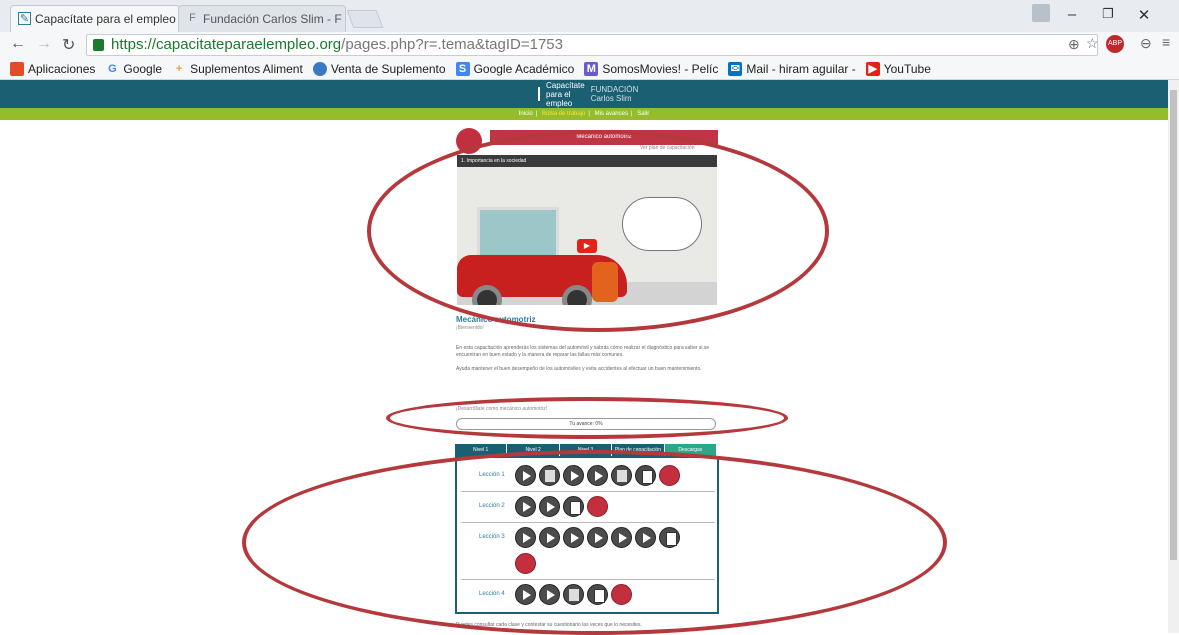 The image size is (1179, 635). Describe the element at coordinates (319, 68) in the screenshot. I see `globe-icon` at that location.